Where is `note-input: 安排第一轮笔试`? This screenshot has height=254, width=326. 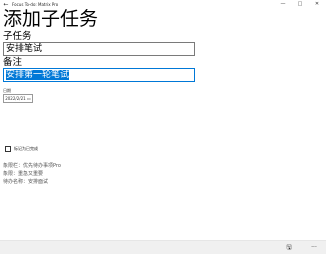 note-input: 安排第一轮笔试 is located at coordinates (99, 75).